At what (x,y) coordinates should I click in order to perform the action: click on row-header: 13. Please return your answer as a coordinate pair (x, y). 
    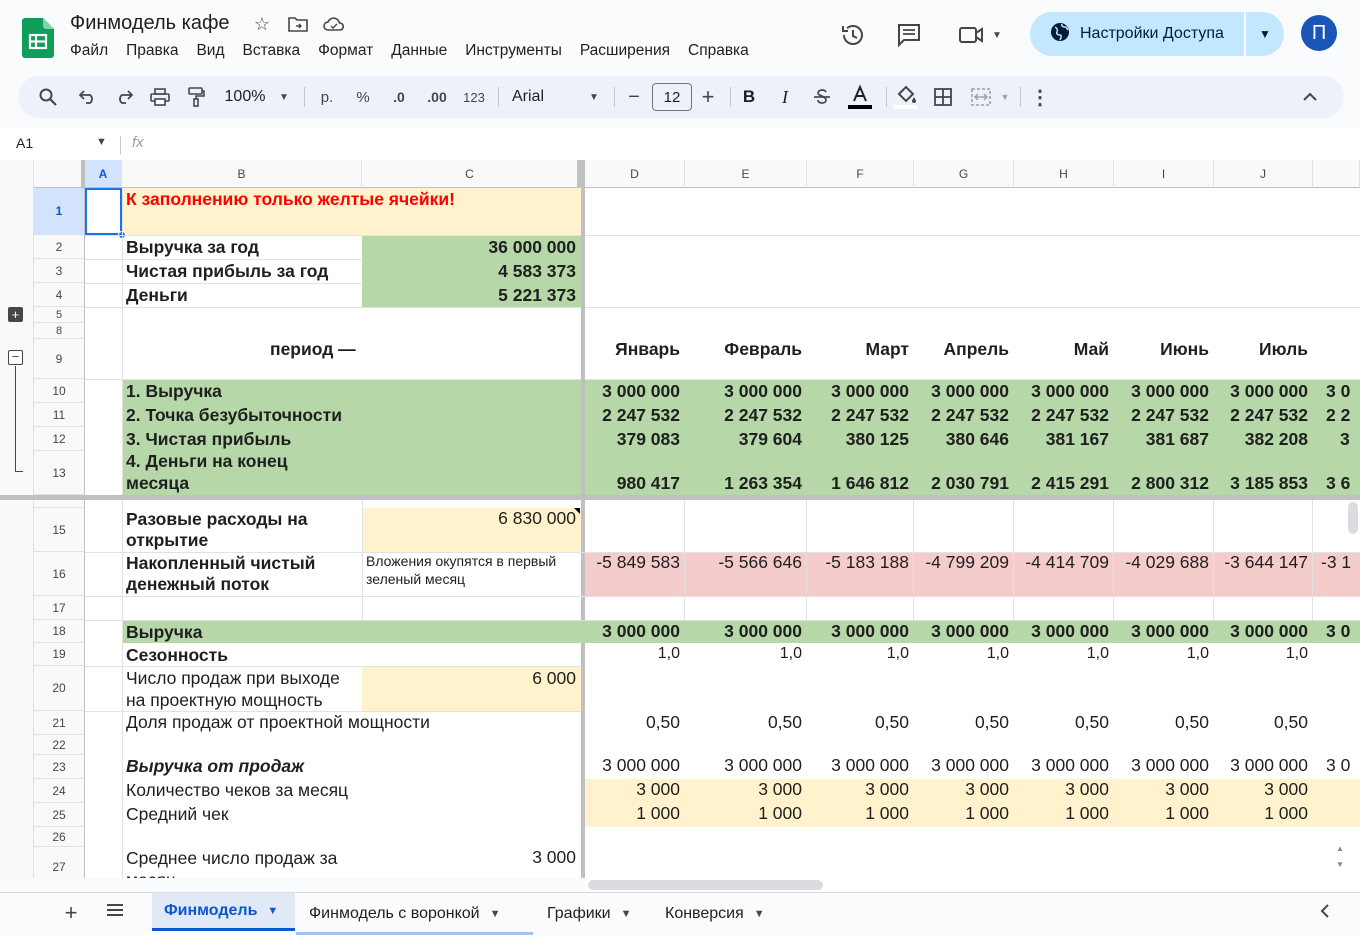
    Looking at the image, I should click on (59, 473).